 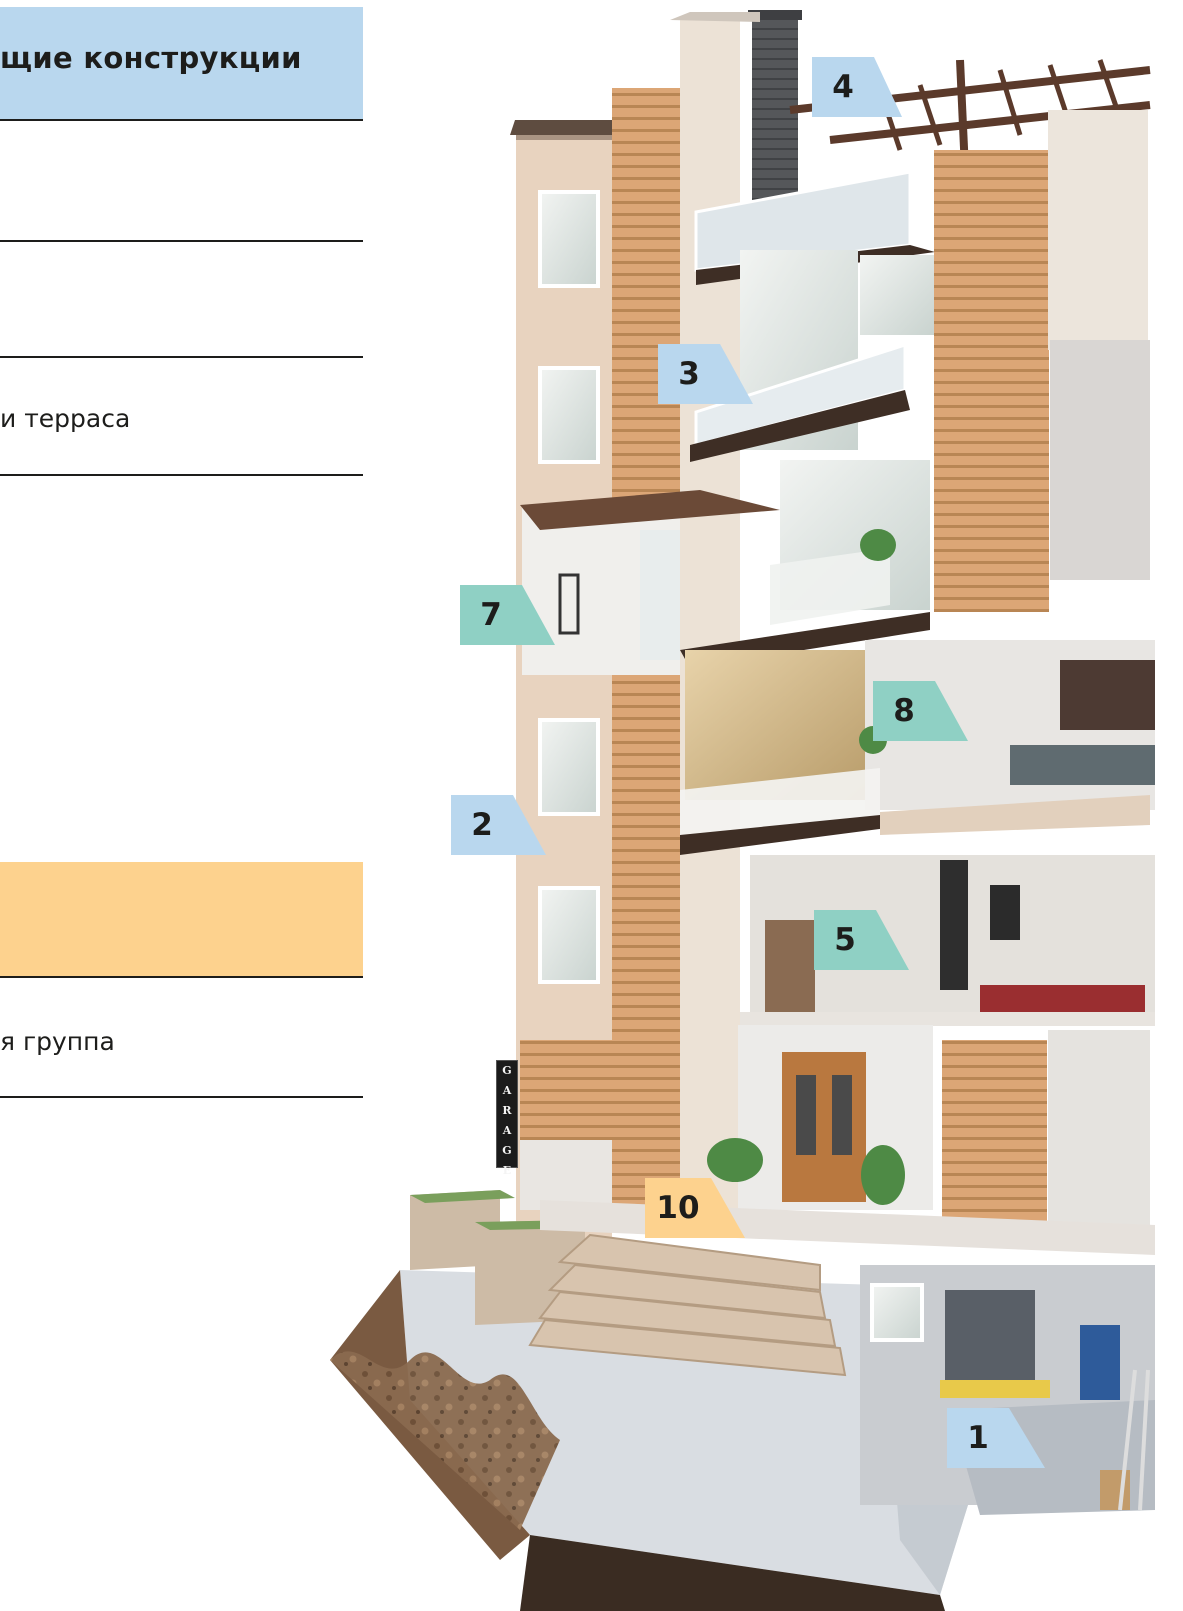 I want to click on section-header-bar: щие конструкции, so click(x=181, y=64).